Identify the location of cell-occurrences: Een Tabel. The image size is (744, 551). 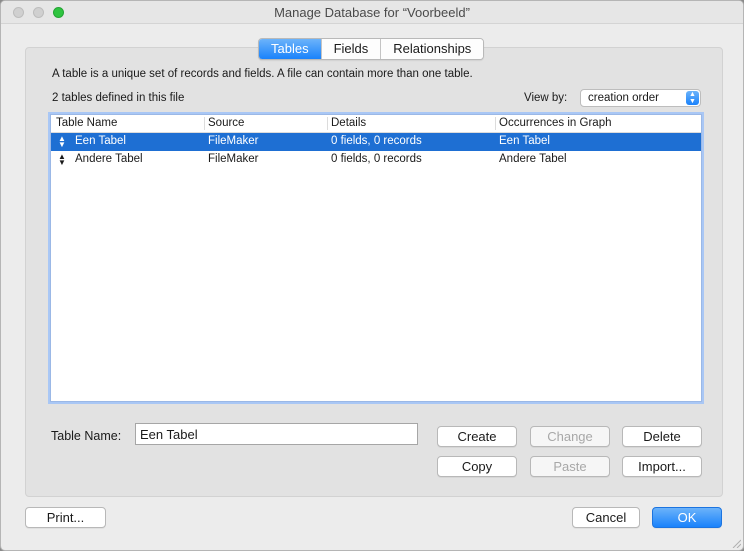
(524, 141).